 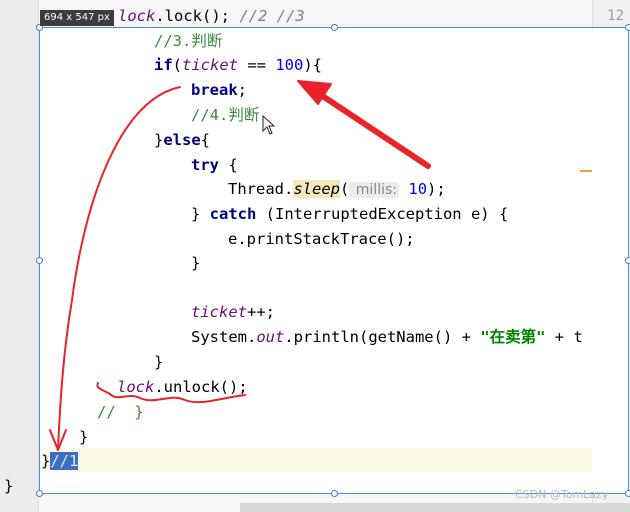 What do you see at coordinates (370, 127) in the screenshot?
I see `arrow-line` at bounding box center [370, 127].